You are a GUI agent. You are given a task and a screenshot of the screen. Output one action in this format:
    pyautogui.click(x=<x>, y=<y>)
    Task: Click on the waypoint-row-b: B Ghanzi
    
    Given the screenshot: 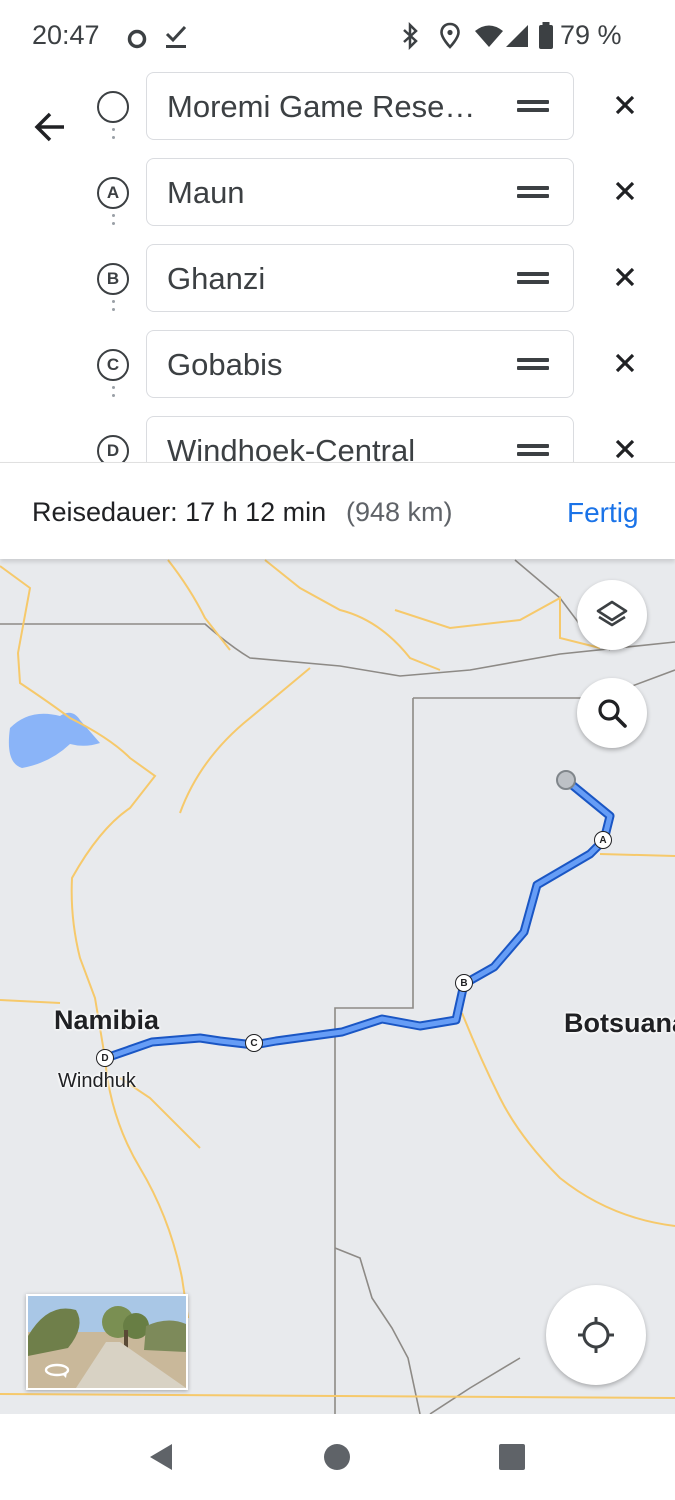 What is the action you would take?
    pyautogui.click(x=337, y=288)
    